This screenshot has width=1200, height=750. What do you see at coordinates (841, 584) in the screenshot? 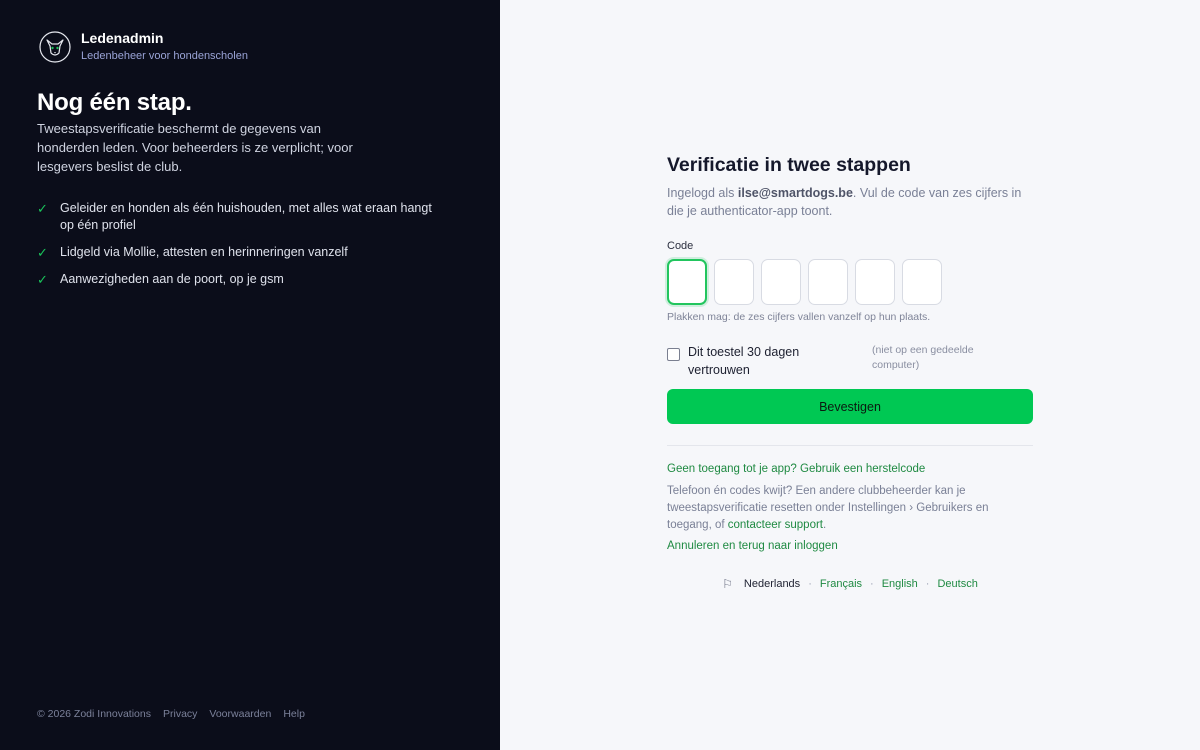
I see `lang-french: Français` at bounding box center [841, 584].